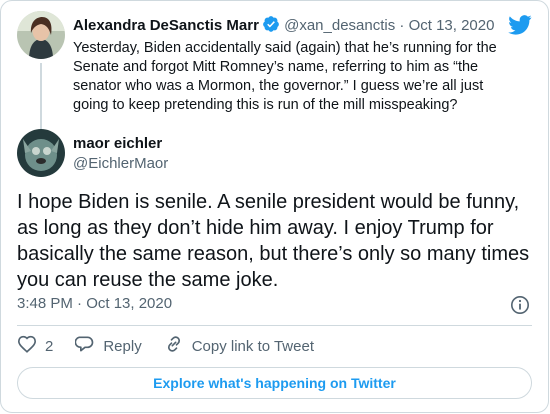 The width and height of the screenshot is (550, 414). Describe the element at coordinates (274, 325) in the screenshot. I see `divider` at that location.